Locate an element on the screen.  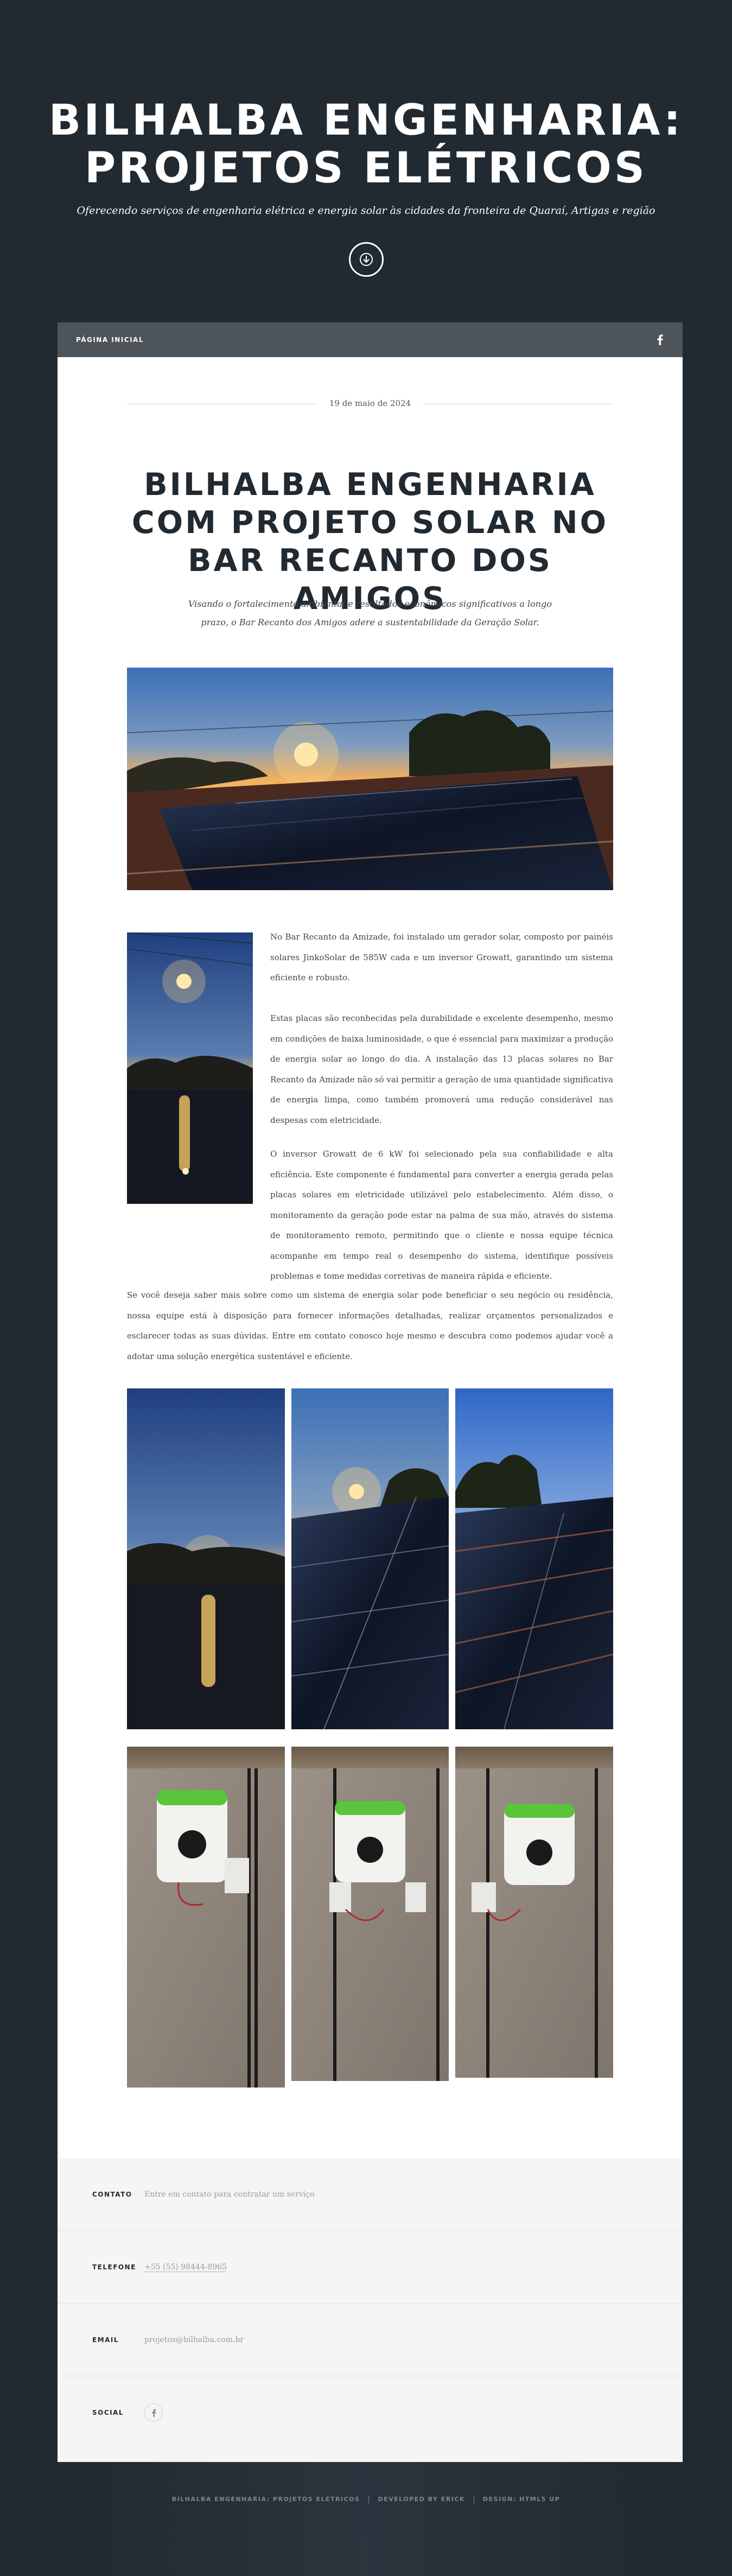
email-label: EMAIL is located at coordinates (105, 2340).